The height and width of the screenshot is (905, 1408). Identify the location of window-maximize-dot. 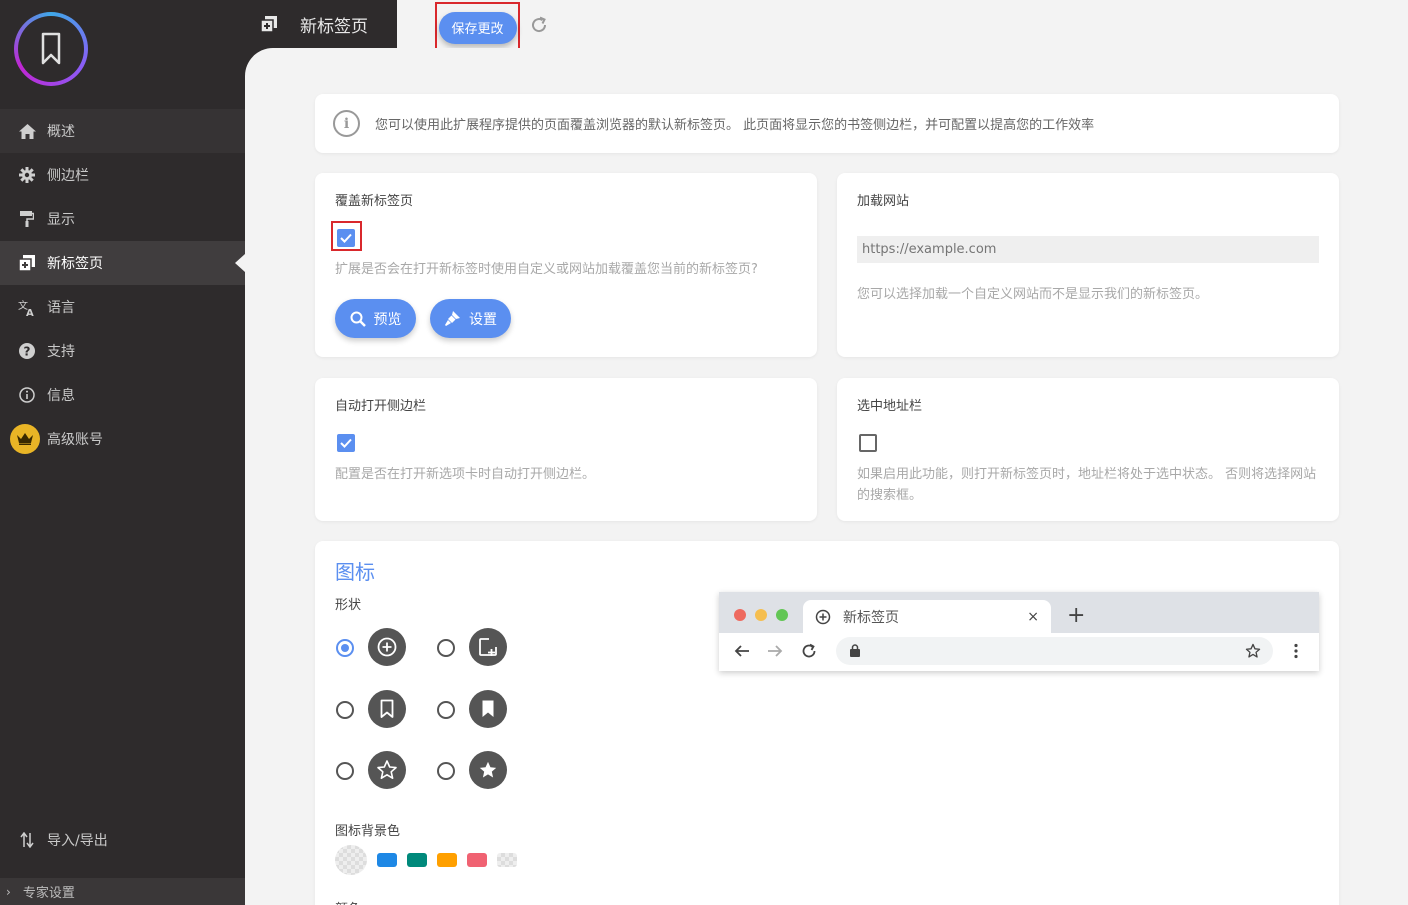
(782, 615).